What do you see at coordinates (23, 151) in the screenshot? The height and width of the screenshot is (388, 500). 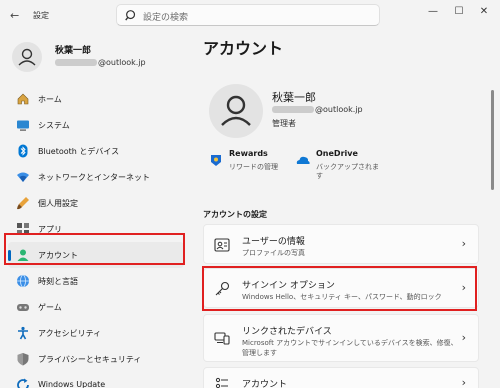 I see `bluetooth-icon` at bounding box center [23, 151].